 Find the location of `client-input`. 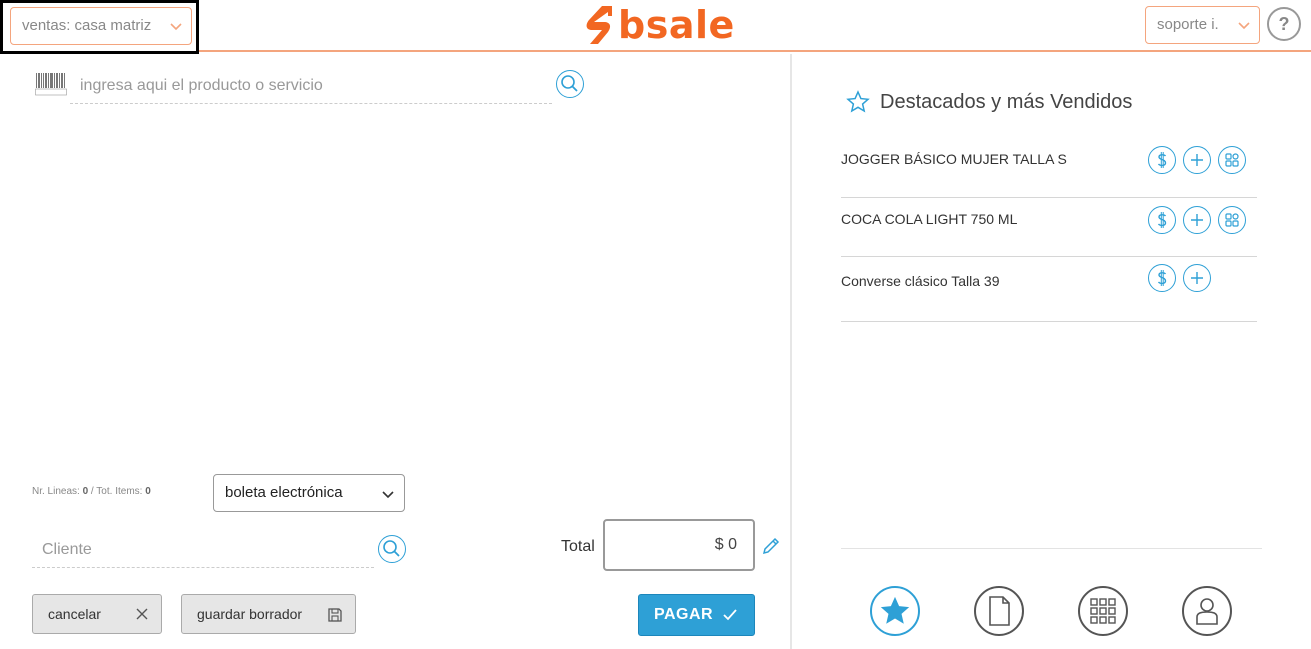

client-input is located at coordinates (203, 550).